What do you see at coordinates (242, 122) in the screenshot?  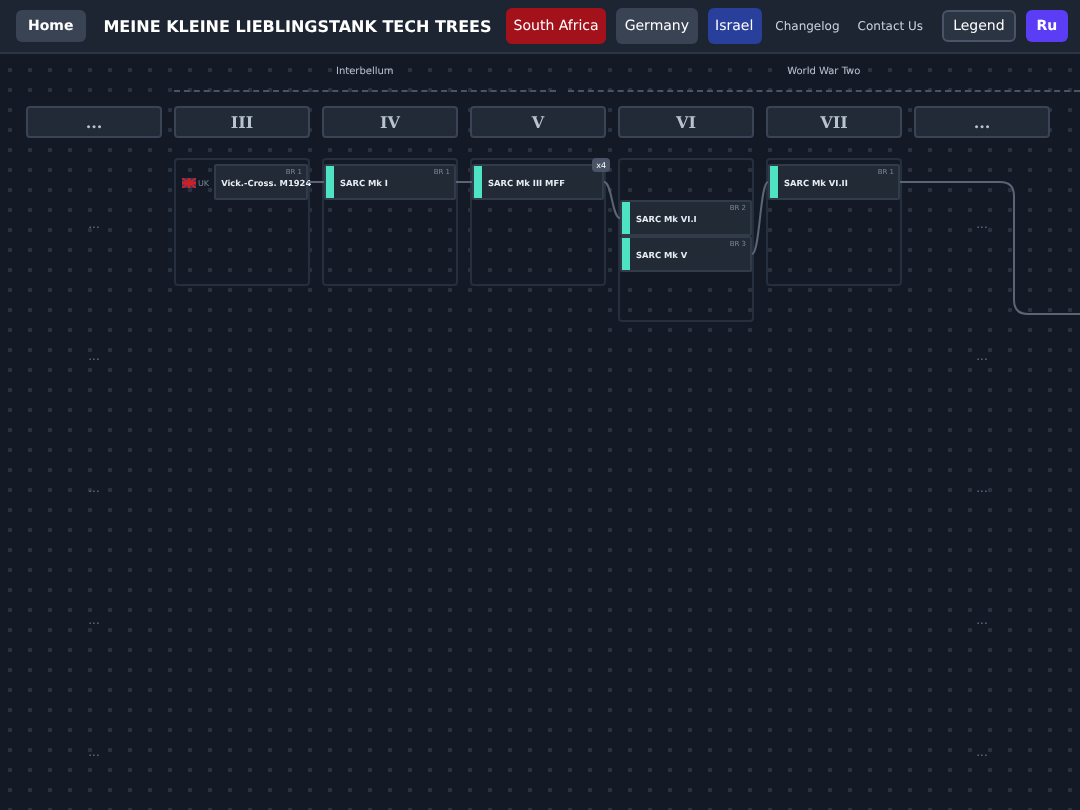 I see `tier-header: III` at bounding box center [242, 122].